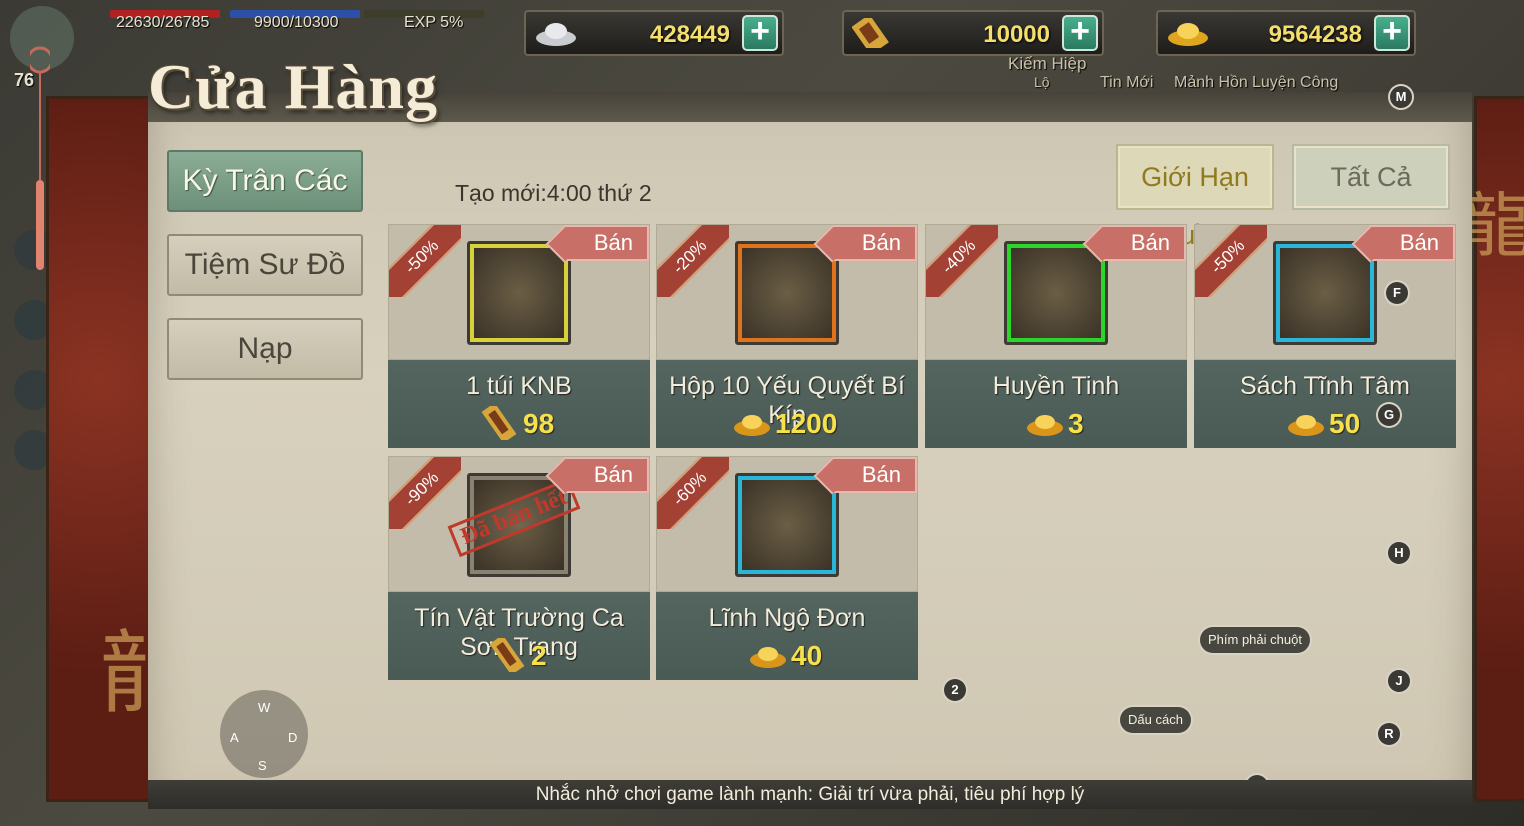  I want to click on item-price: 3, so click(1076, 423).